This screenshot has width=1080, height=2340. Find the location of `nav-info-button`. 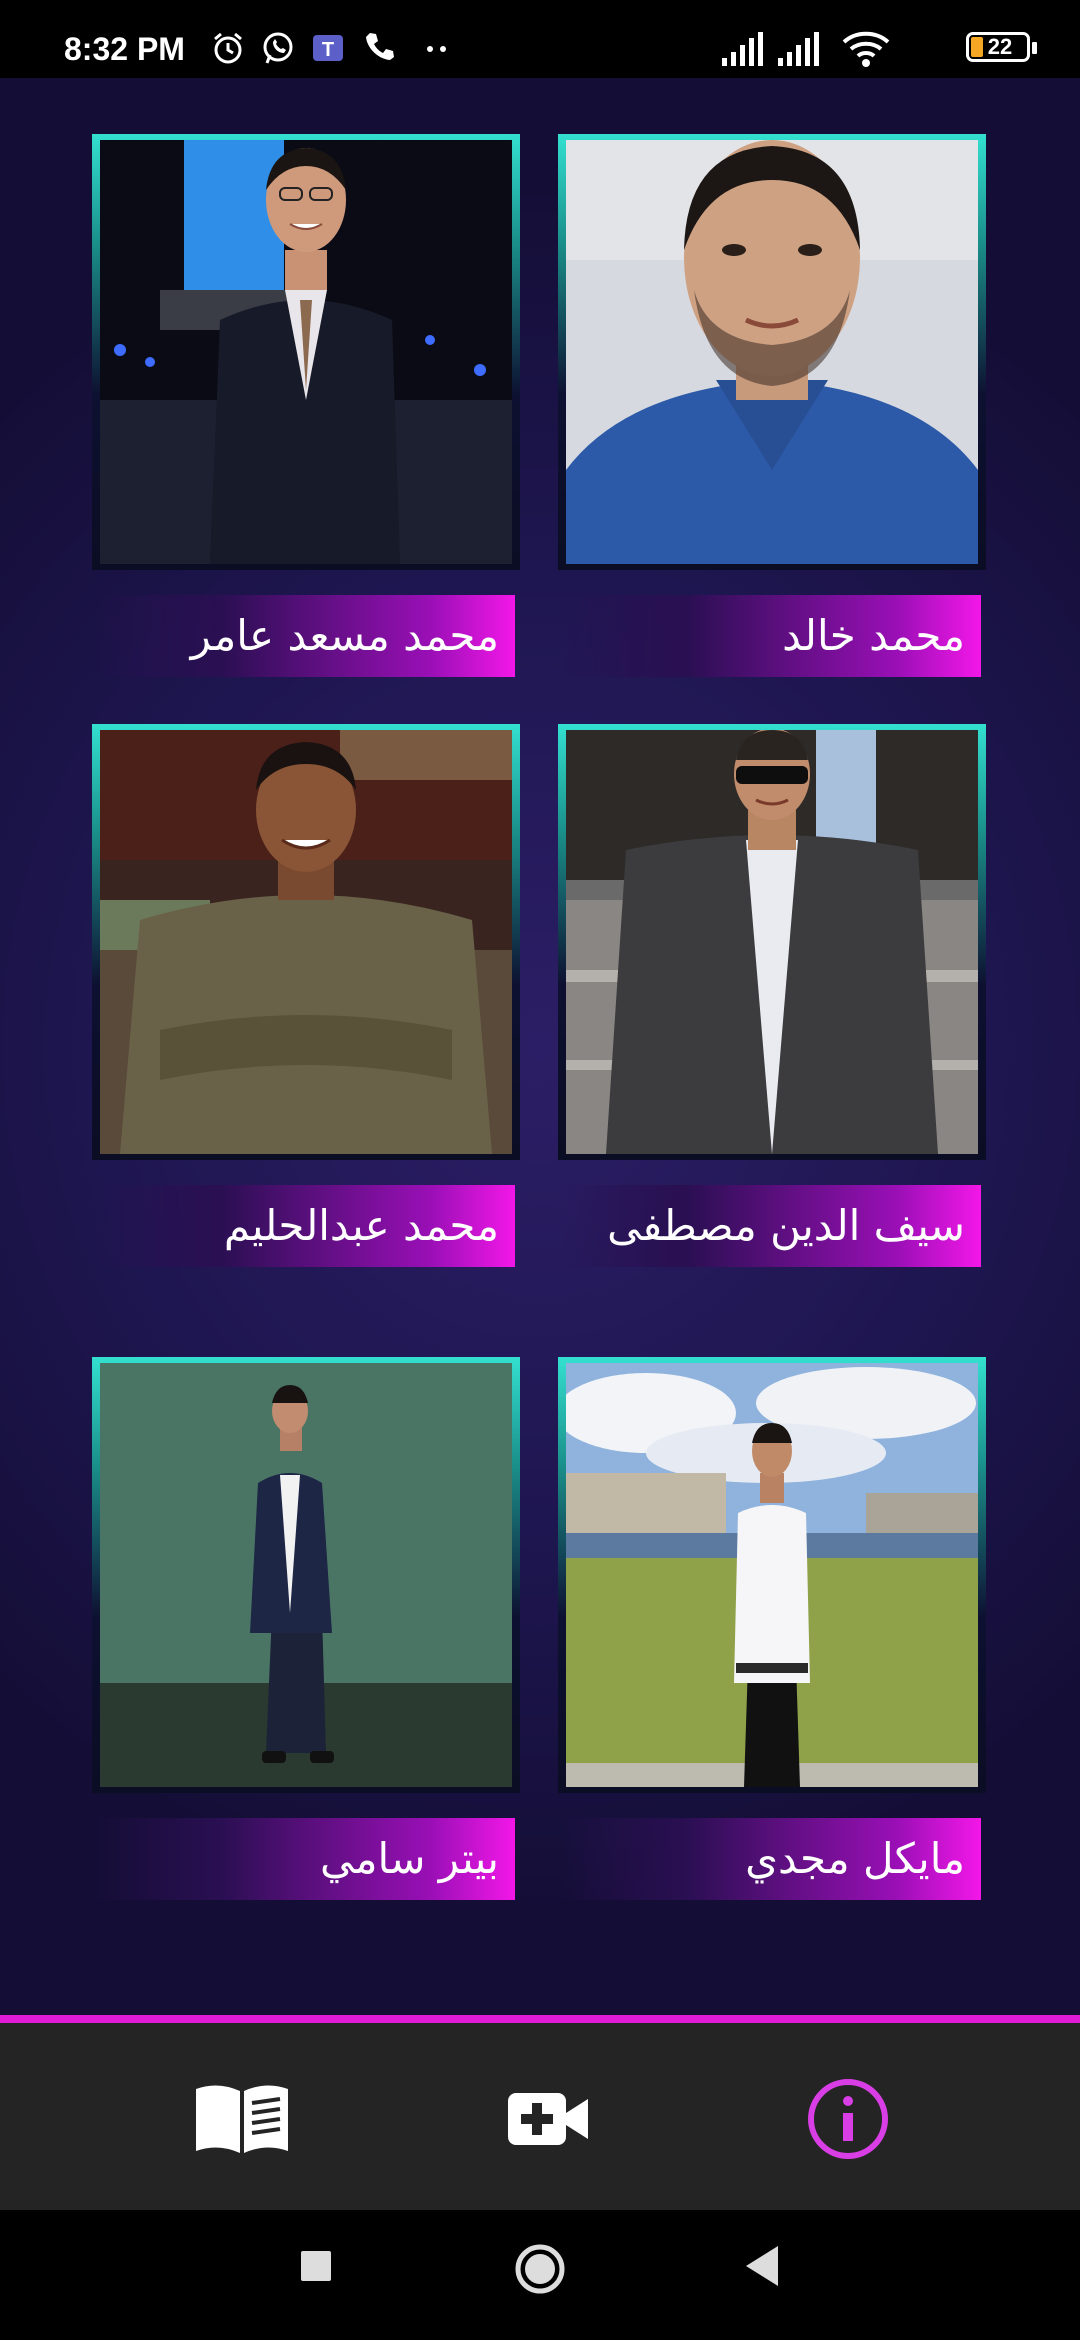

nav-info-button is located at coordinates (848, 2119).